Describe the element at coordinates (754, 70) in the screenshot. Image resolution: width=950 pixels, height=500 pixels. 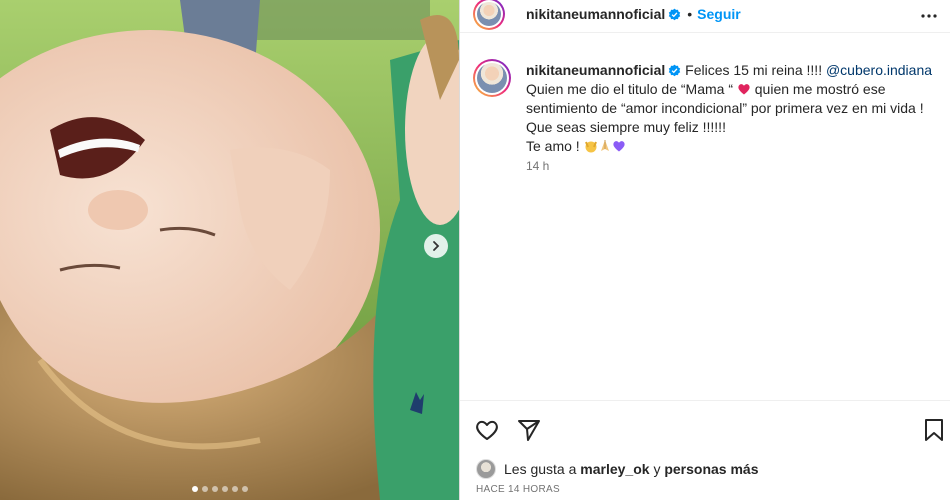
I see `caption-line1: Felices 15 mi reina !!!!` at that location.